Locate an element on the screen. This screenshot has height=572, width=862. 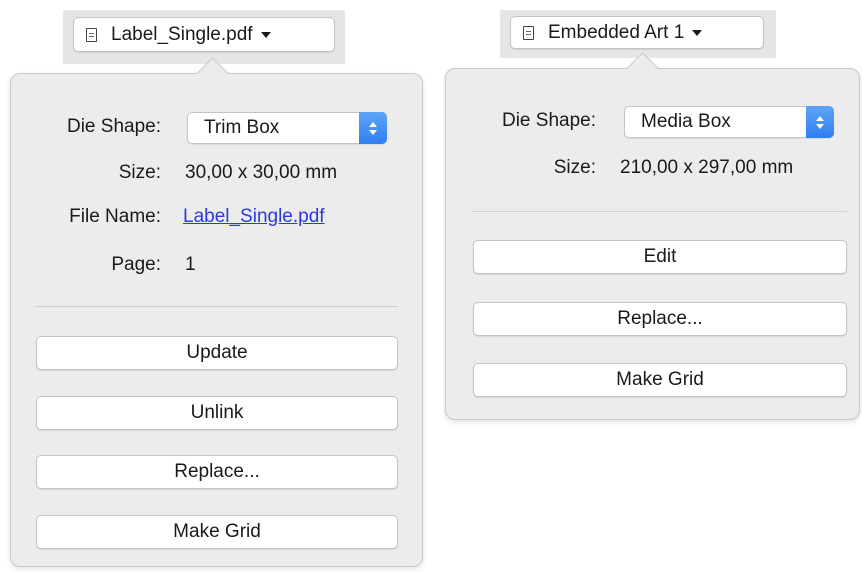
right-art-dropdown-label: Embedded Art 1 is located at coordinates (616, 32).